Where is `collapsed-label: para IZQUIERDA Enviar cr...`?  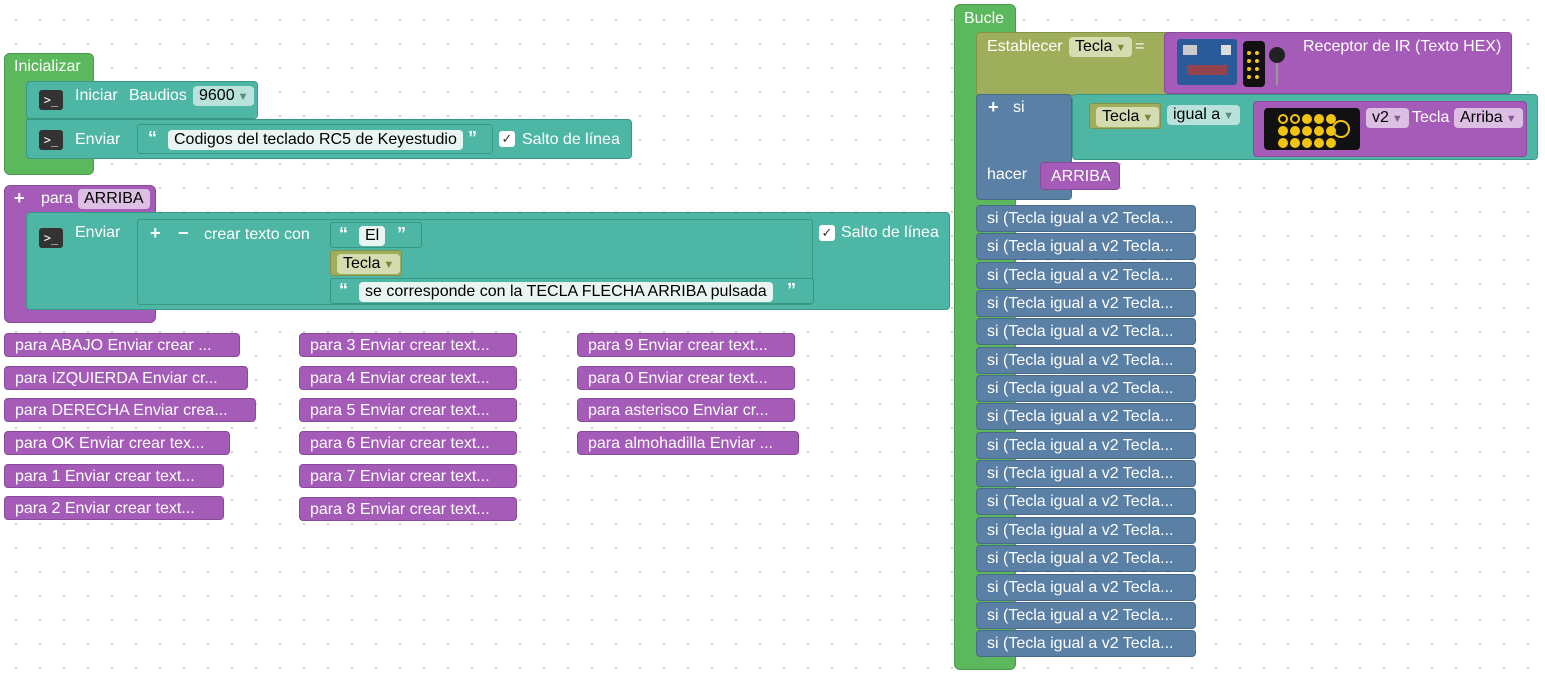
collapsed-label: para IZQUIERDA Enviar cr... is located at coordinates (116, 378).